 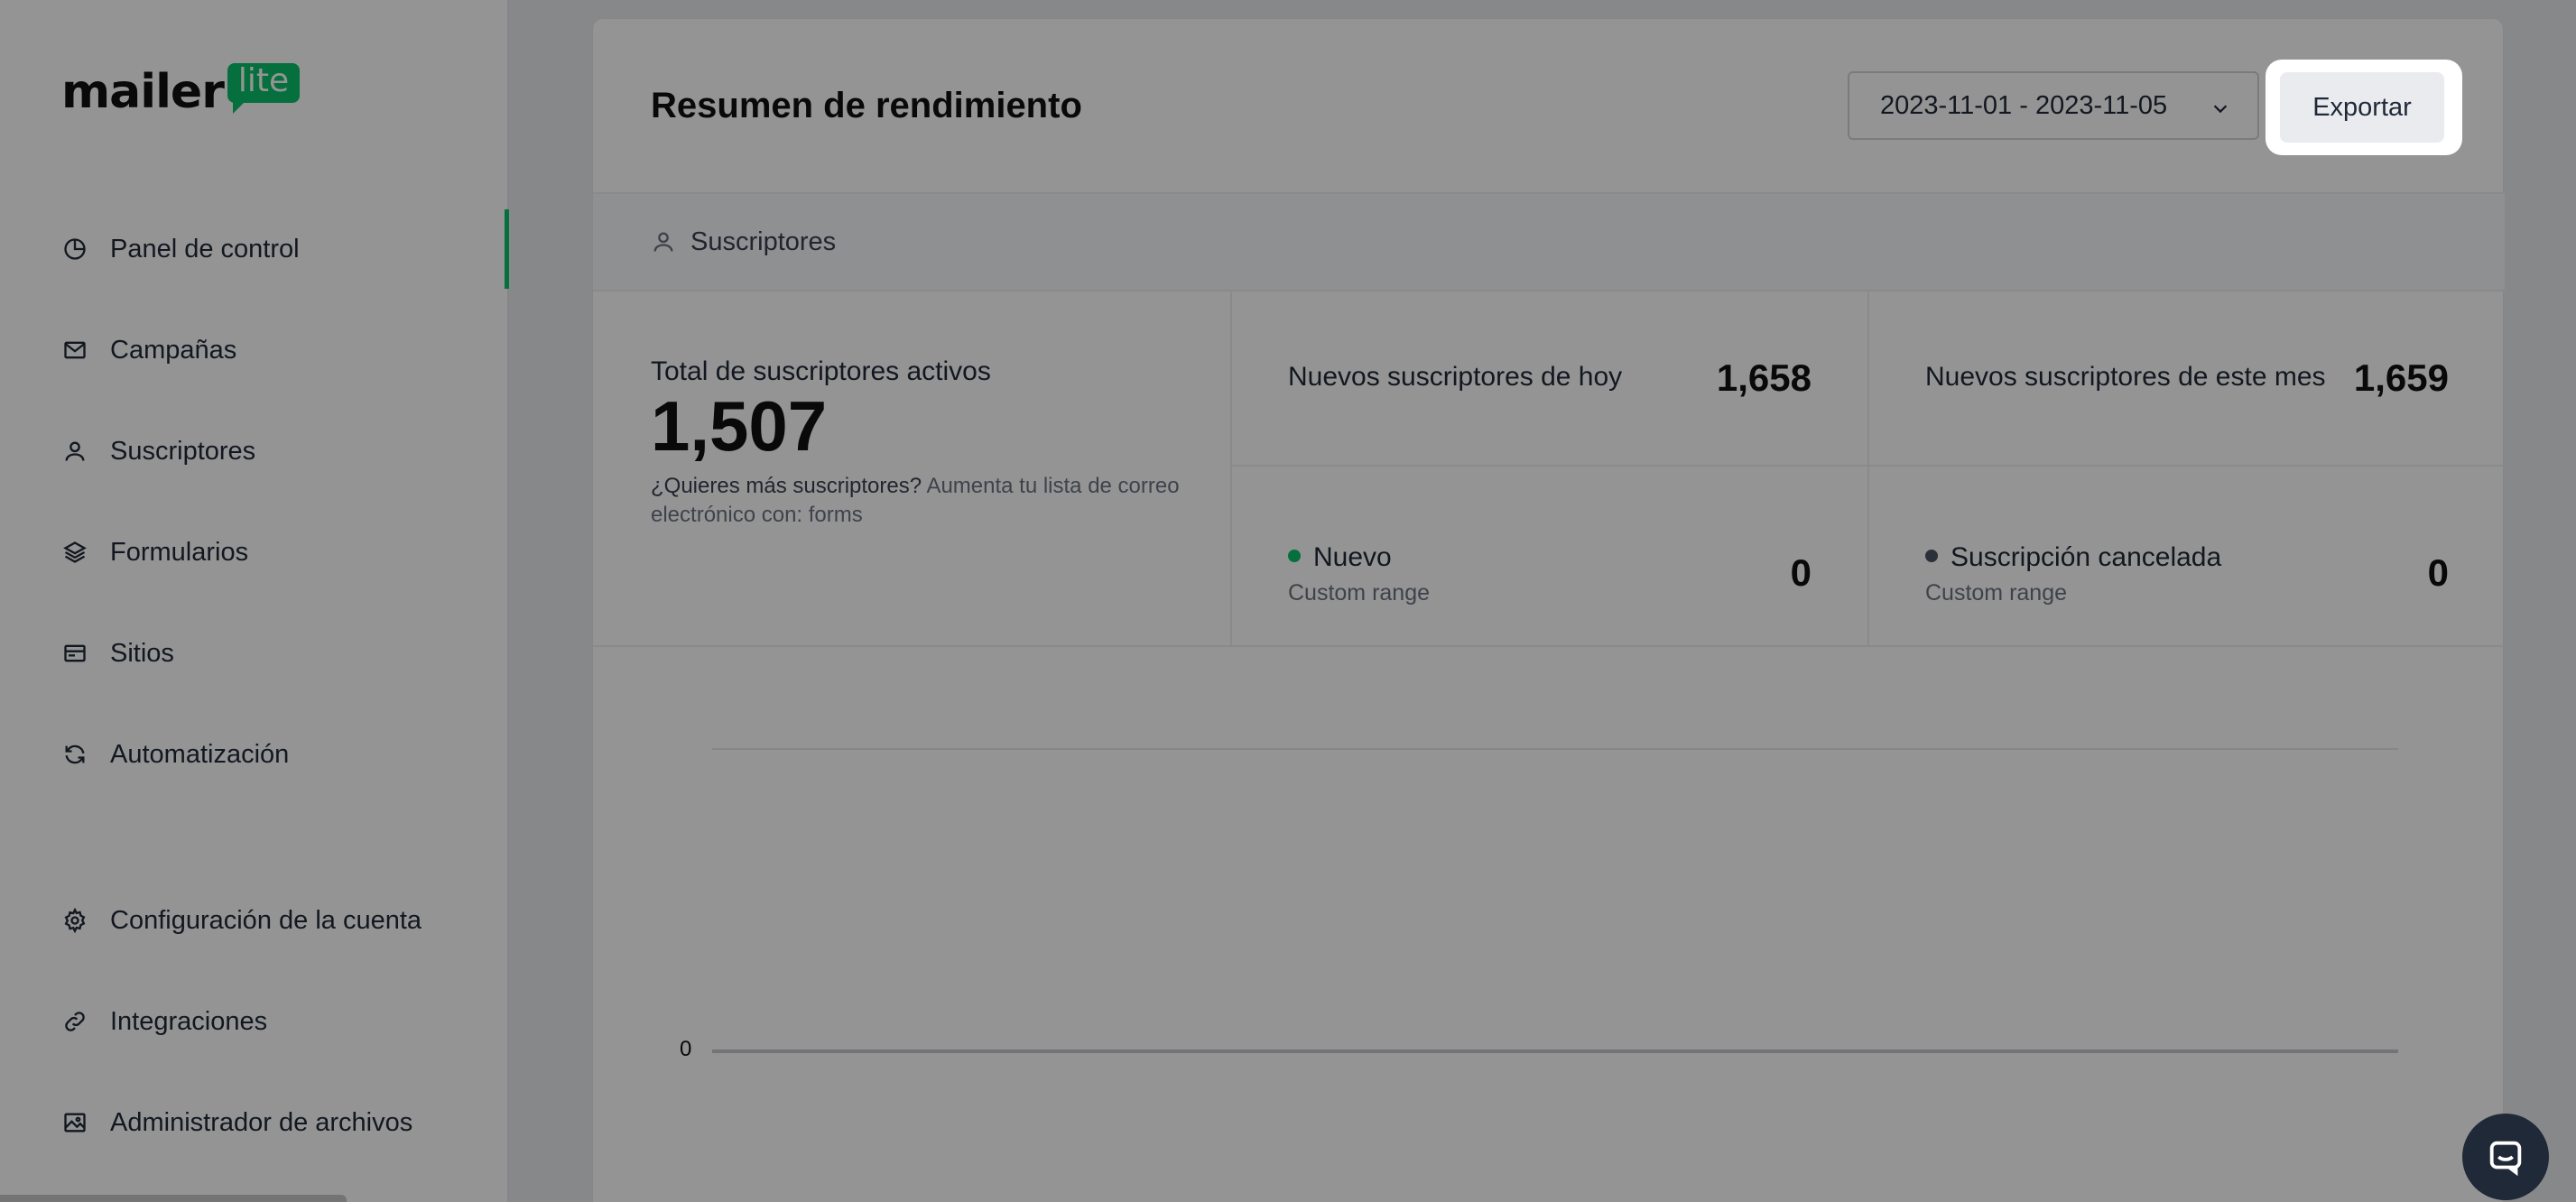 I want to click on sidebar-item-formularios: Formularios, so click(x=254, y=552).